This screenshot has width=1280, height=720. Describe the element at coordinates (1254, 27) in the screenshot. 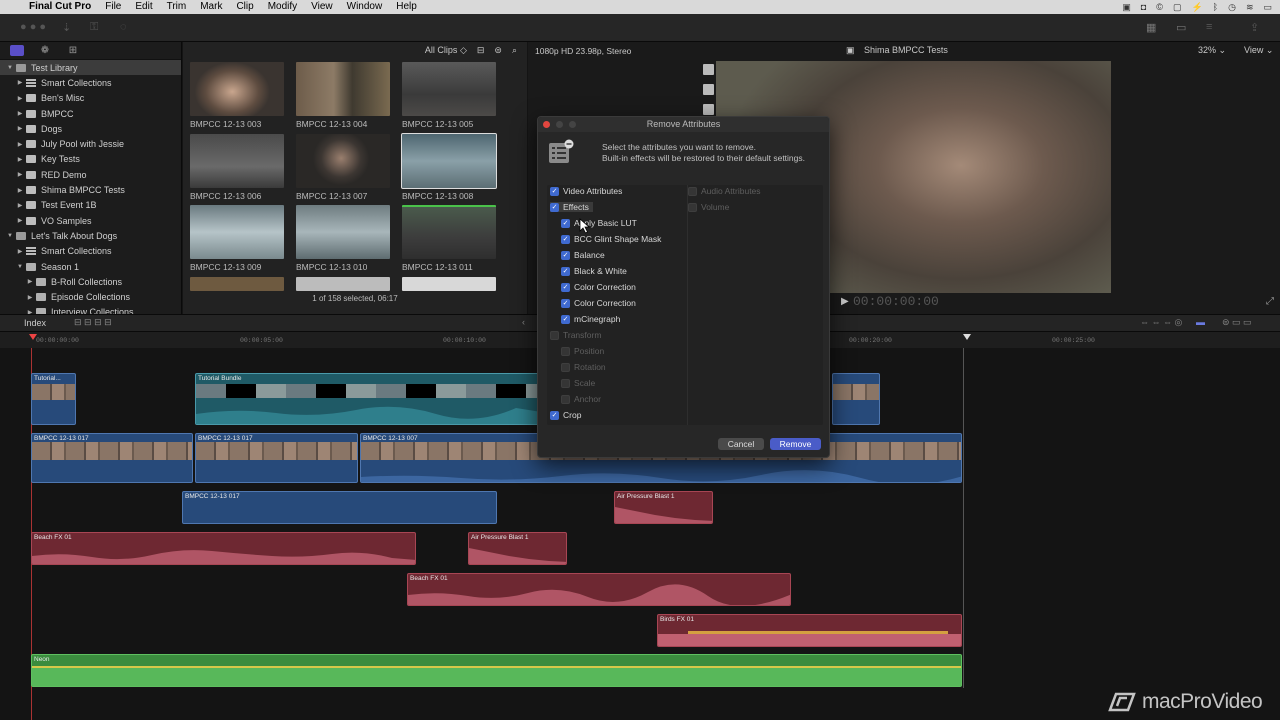

I see `share-icon: ⇪` at that location.